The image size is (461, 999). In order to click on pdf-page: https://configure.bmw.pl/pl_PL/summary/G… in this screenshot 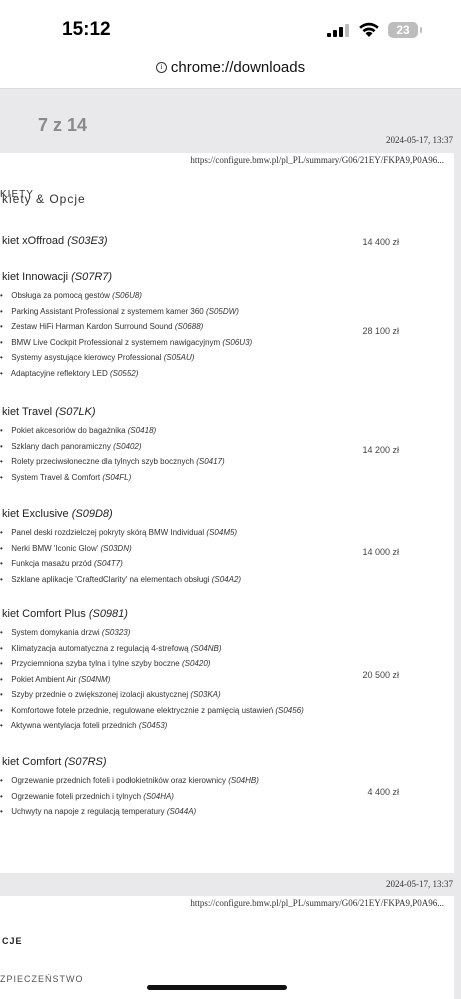, I will do `click(227, 947)`.